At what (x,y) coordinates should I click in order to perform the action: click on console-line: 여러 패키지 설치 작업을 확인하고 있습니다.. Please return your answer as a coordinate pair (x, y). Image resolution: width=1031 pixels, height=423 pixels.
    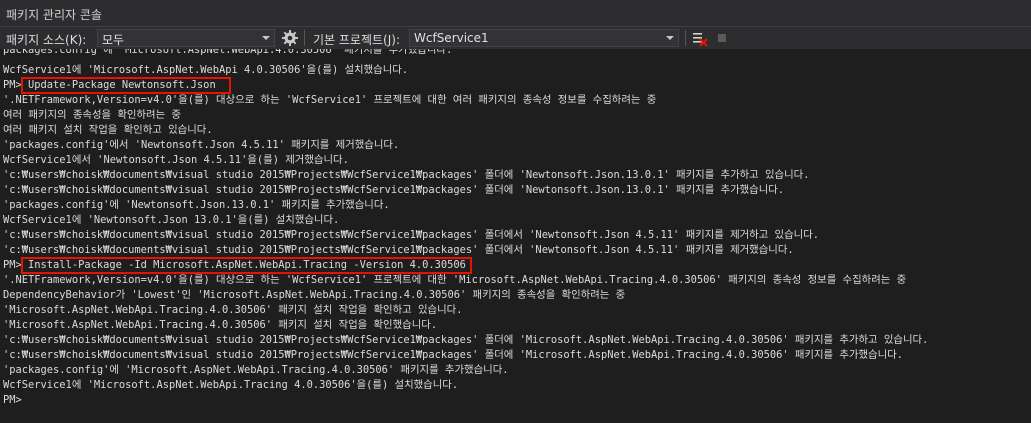
    Looking at the image, I should click on (108, 130).